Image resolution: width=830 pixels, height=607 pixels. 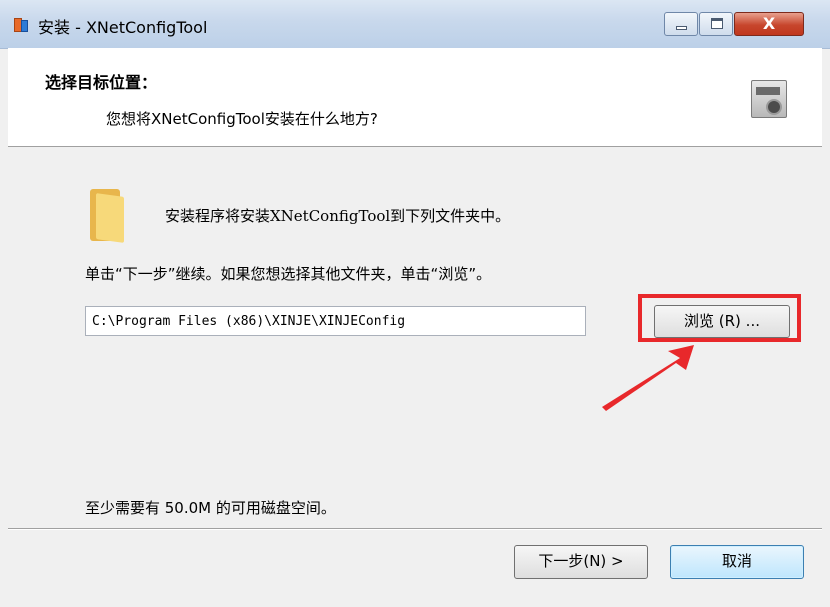 I want to click on arrow-annotation, so click(x=648, y=378).